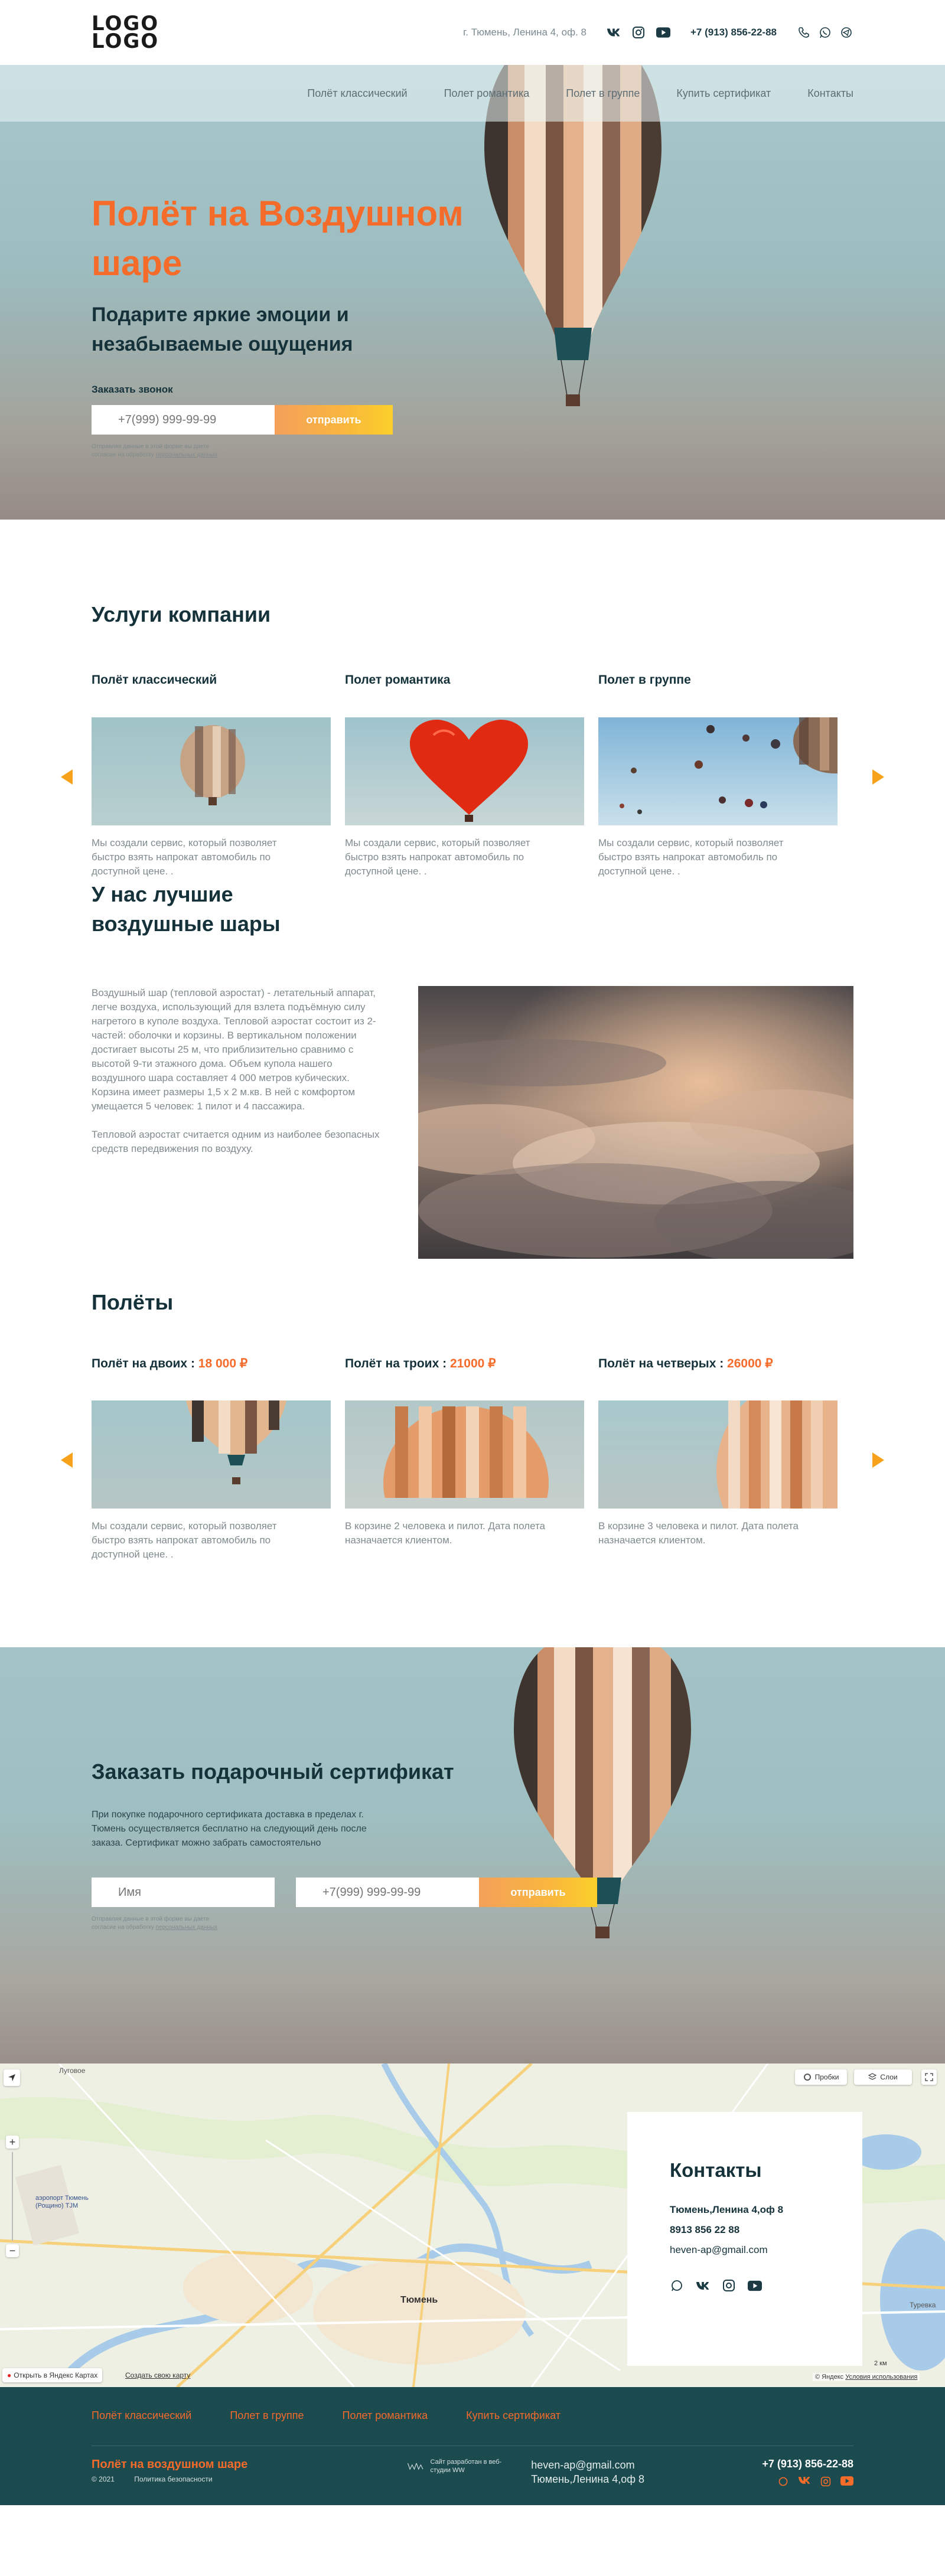  I want to click on traffic-label: Пробки, so click(826, 2077).